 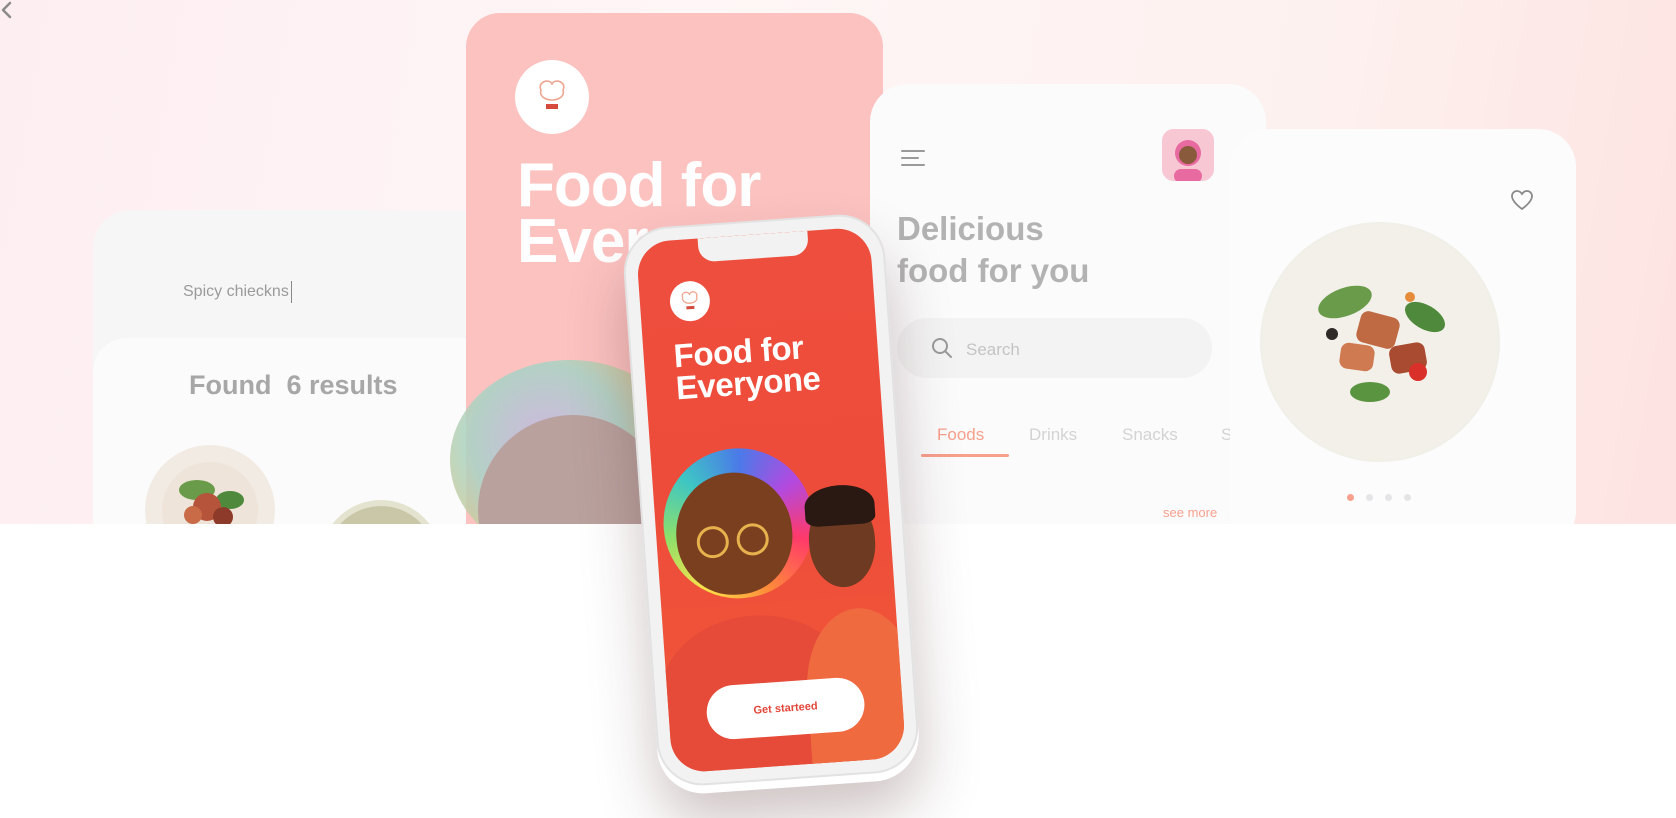 What do you see at coordinates (1150, 435) in the screenshot?
I see `tab-snacks: Snacks` at bounding box center [1150, 435].